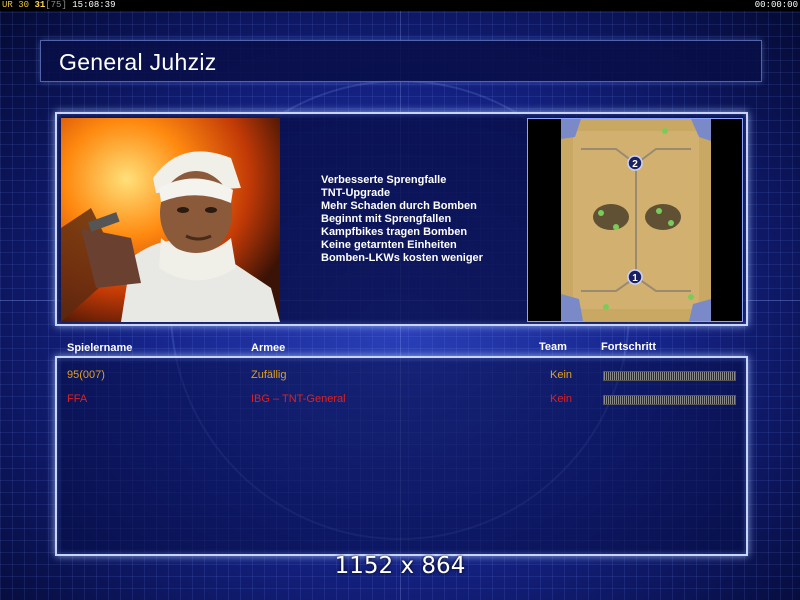 The height and width of the screenshot is (600, 800). What do you see at coordinates (402, 258) in the screenshot?
I see `trait-item: Bomben-LKWs kosten weniger` at bounding box center [402, 258].